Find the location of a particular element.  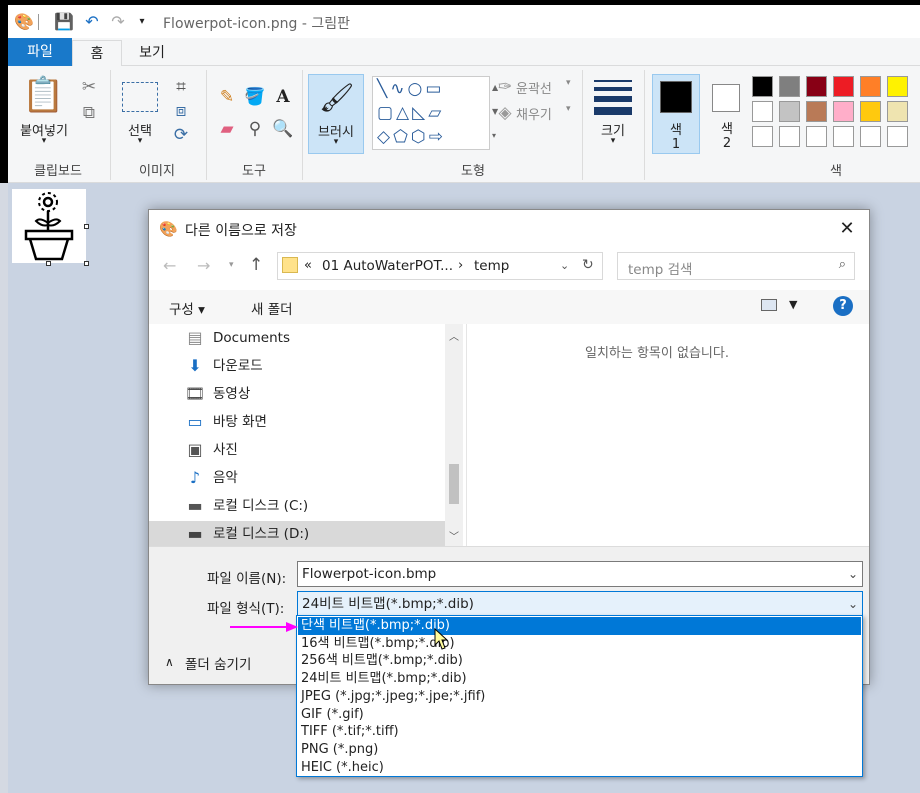

hide-folders-button: 폴더 숨기기 is located at coordinates (218, 663).